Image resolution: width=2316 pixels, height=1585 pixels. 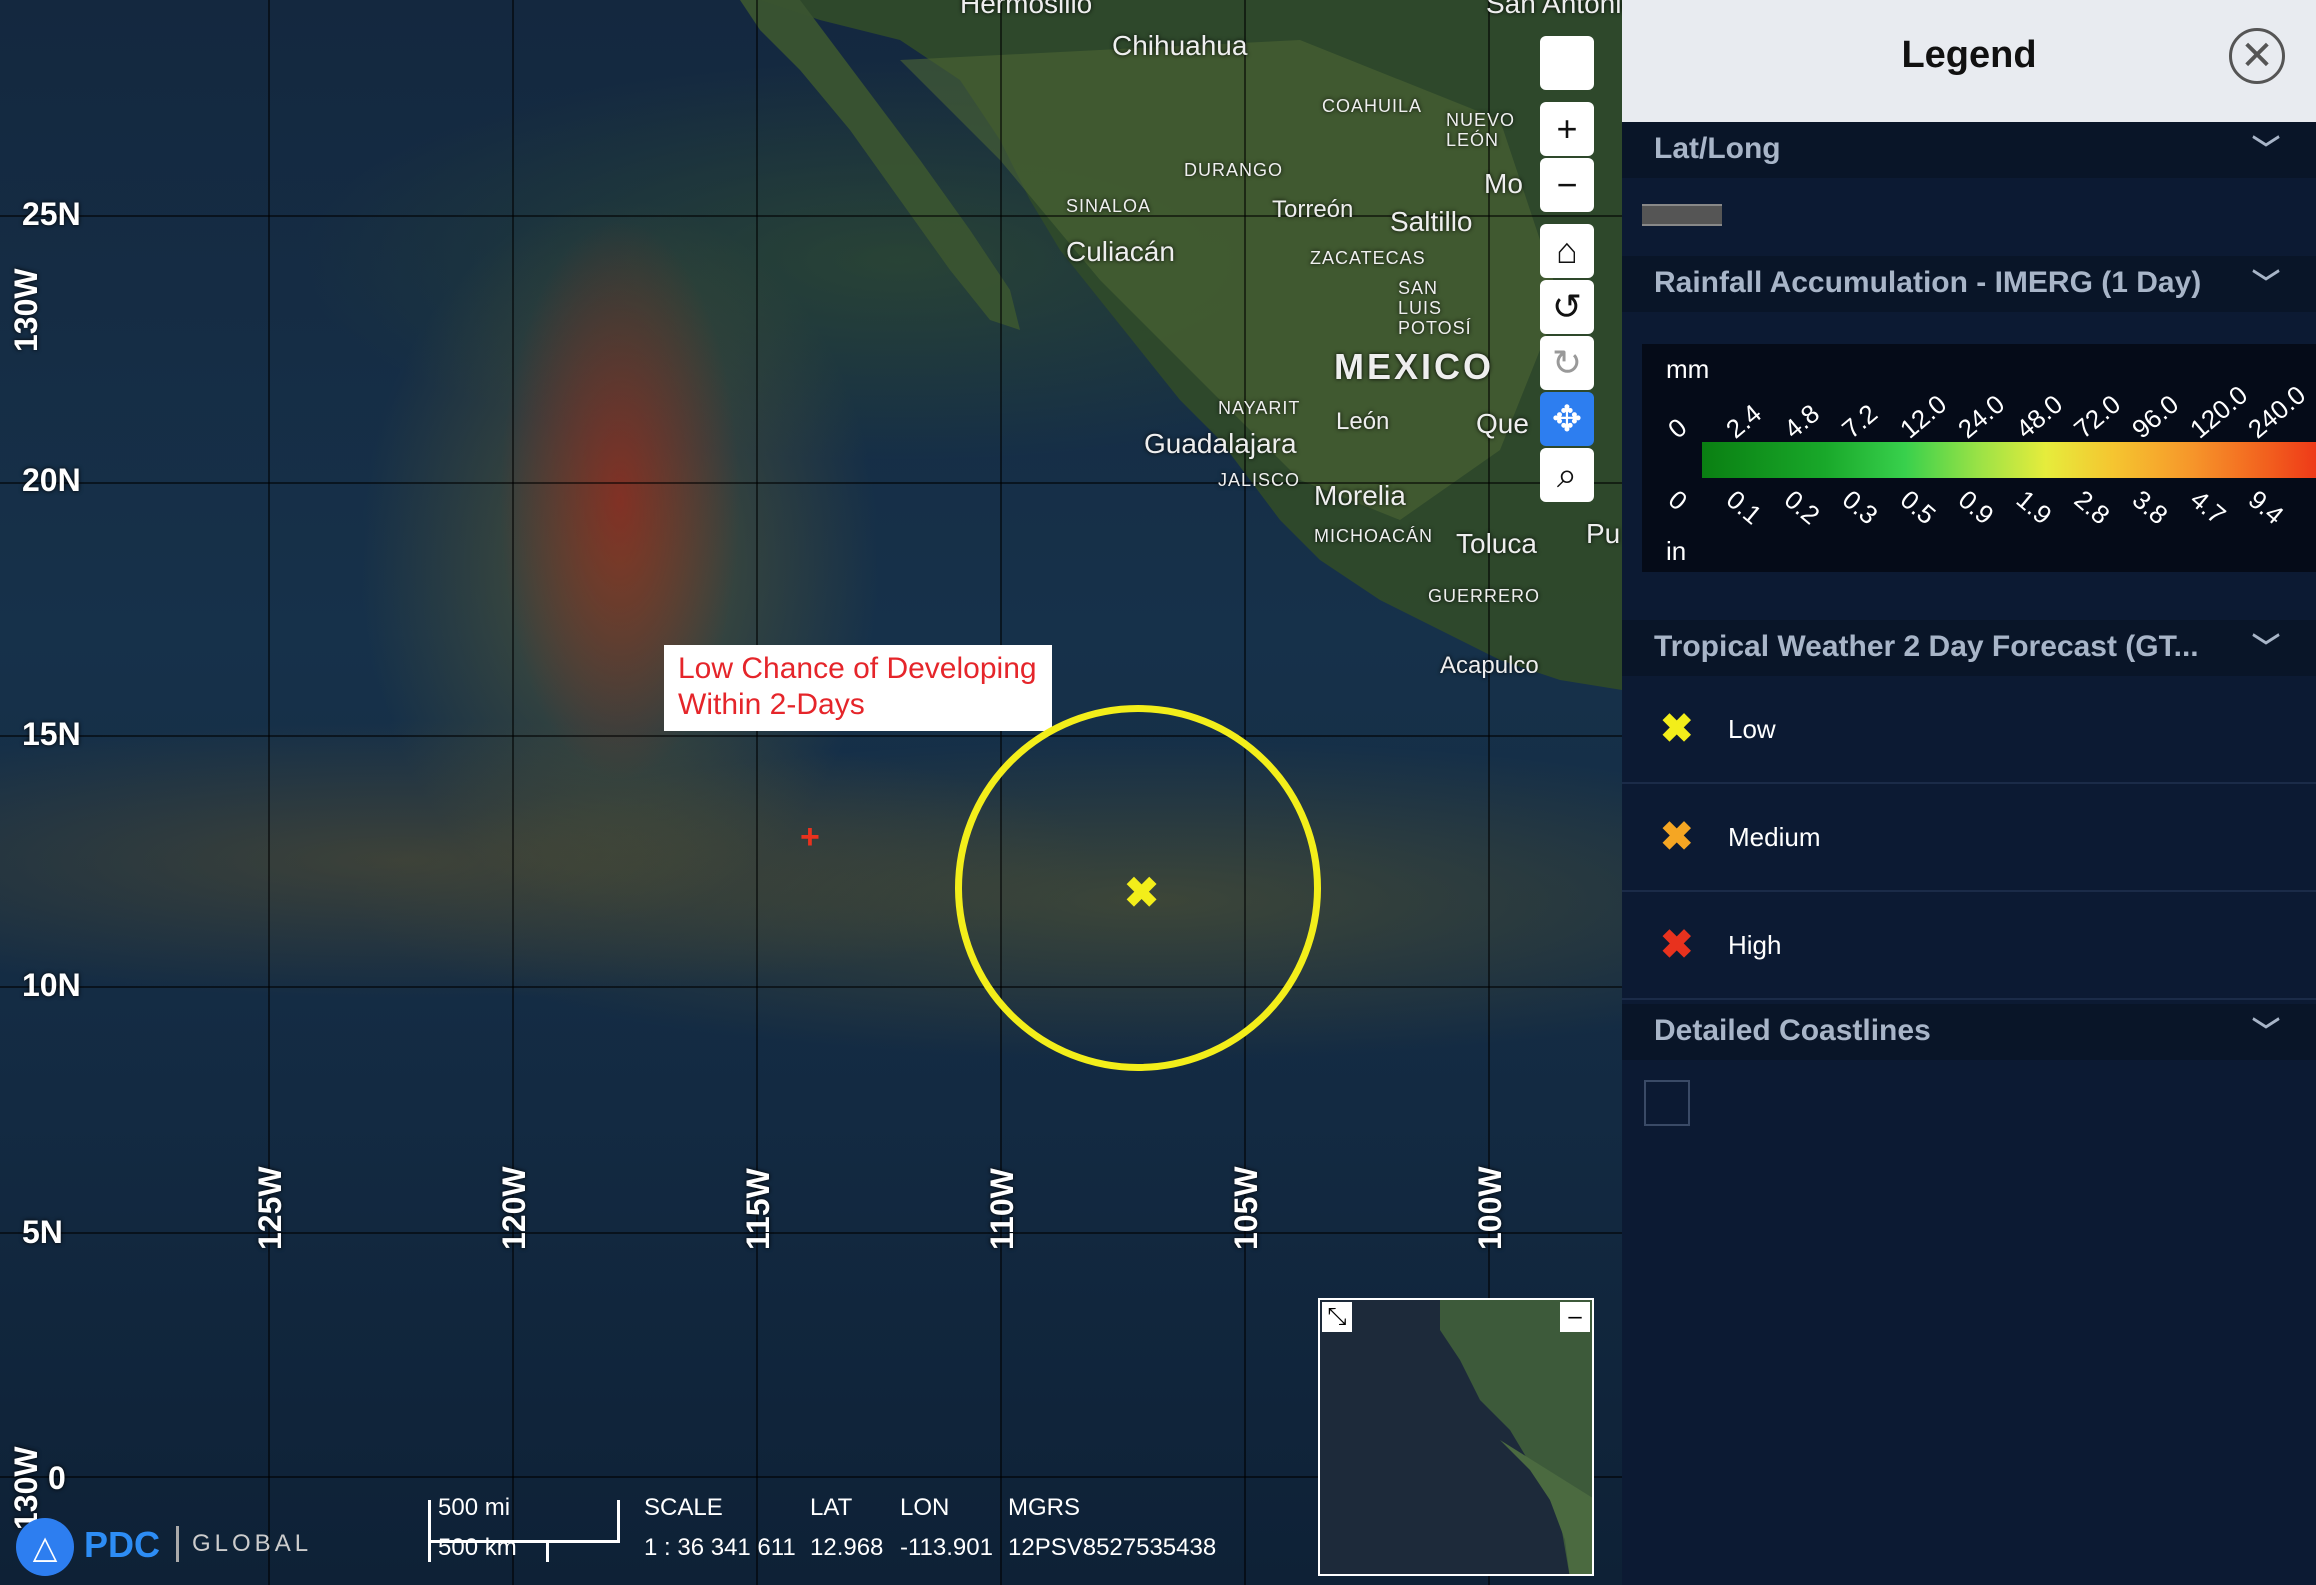 What do you see at coordinates (2208, 507) in the screenshot?
I see `in-tick-label: 4.7` at bounding box center [2208, 507].